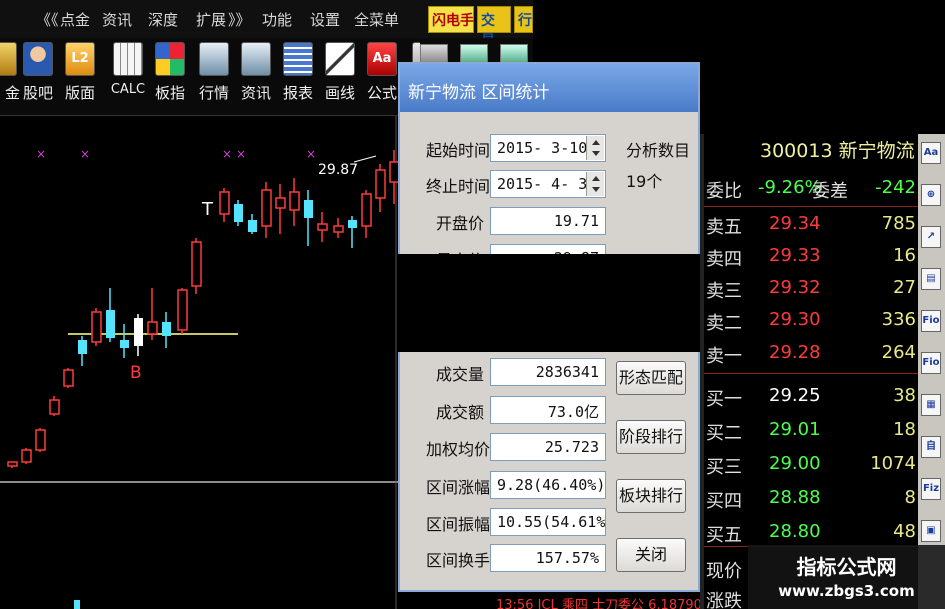 Image resolution: width=945 pixels, height=609 pixels. What do you see at coordinates (931, 279) in the screenshot?
I see `side-tool-icon: ▤` at bounding box center [931, 279].